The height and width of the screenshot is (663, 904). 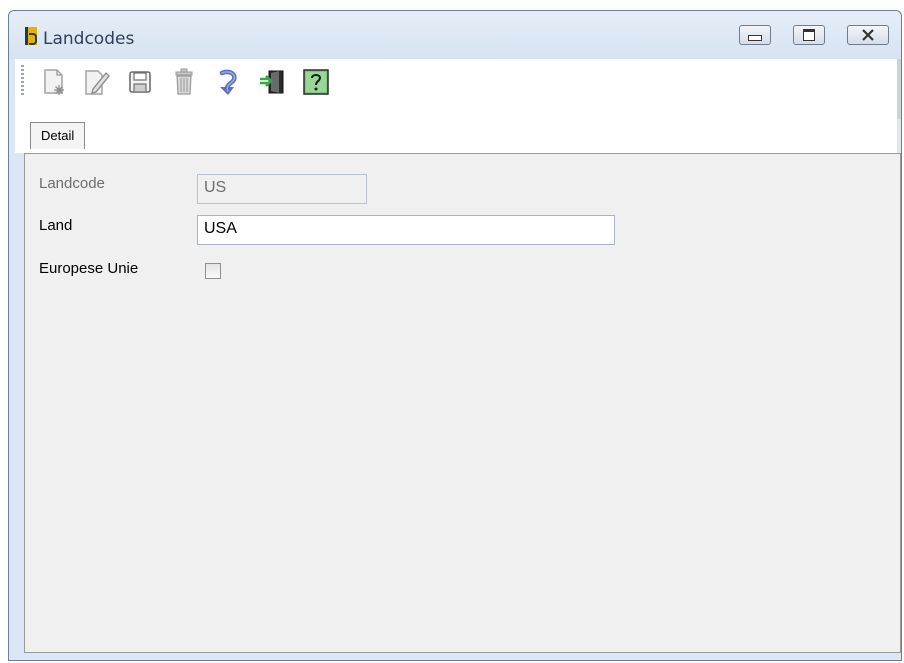 What do you see at coordinates (282, 189) in the screenshot?
I see `landcode-field: US` at bounding box center [282, 189].